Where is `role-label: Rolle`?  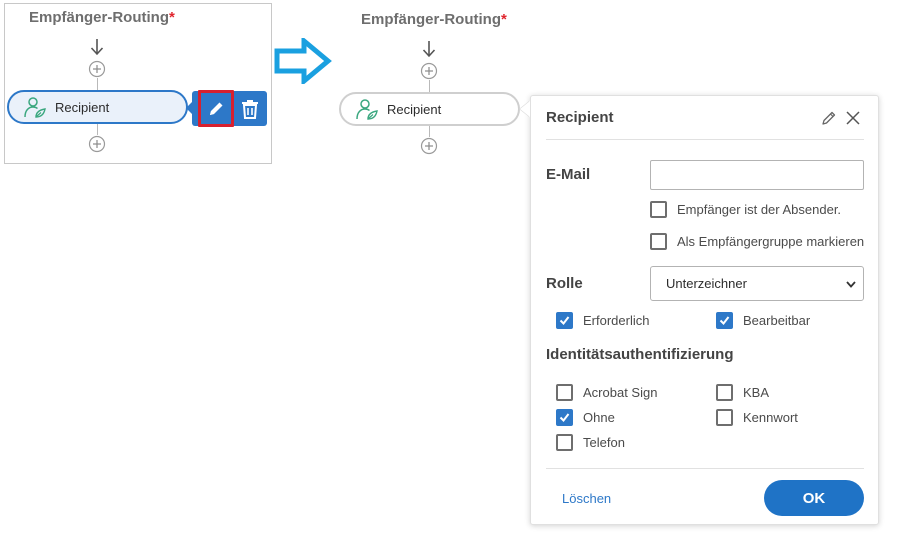 role-label: Rolle is located at coordinates (564, 283).